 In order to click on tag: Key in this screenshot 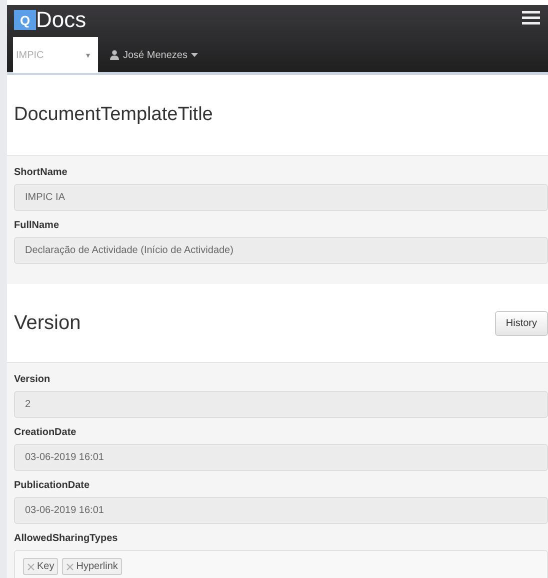, I will do `click(40, 566)`.